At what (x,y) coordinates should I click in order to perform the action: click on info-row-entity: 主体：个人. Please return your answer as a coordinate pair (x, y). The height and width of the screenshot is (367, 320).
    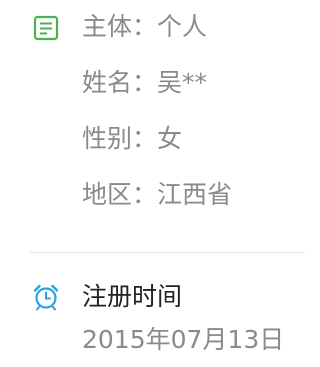
    Looking at the image, I should click on (144, 27).